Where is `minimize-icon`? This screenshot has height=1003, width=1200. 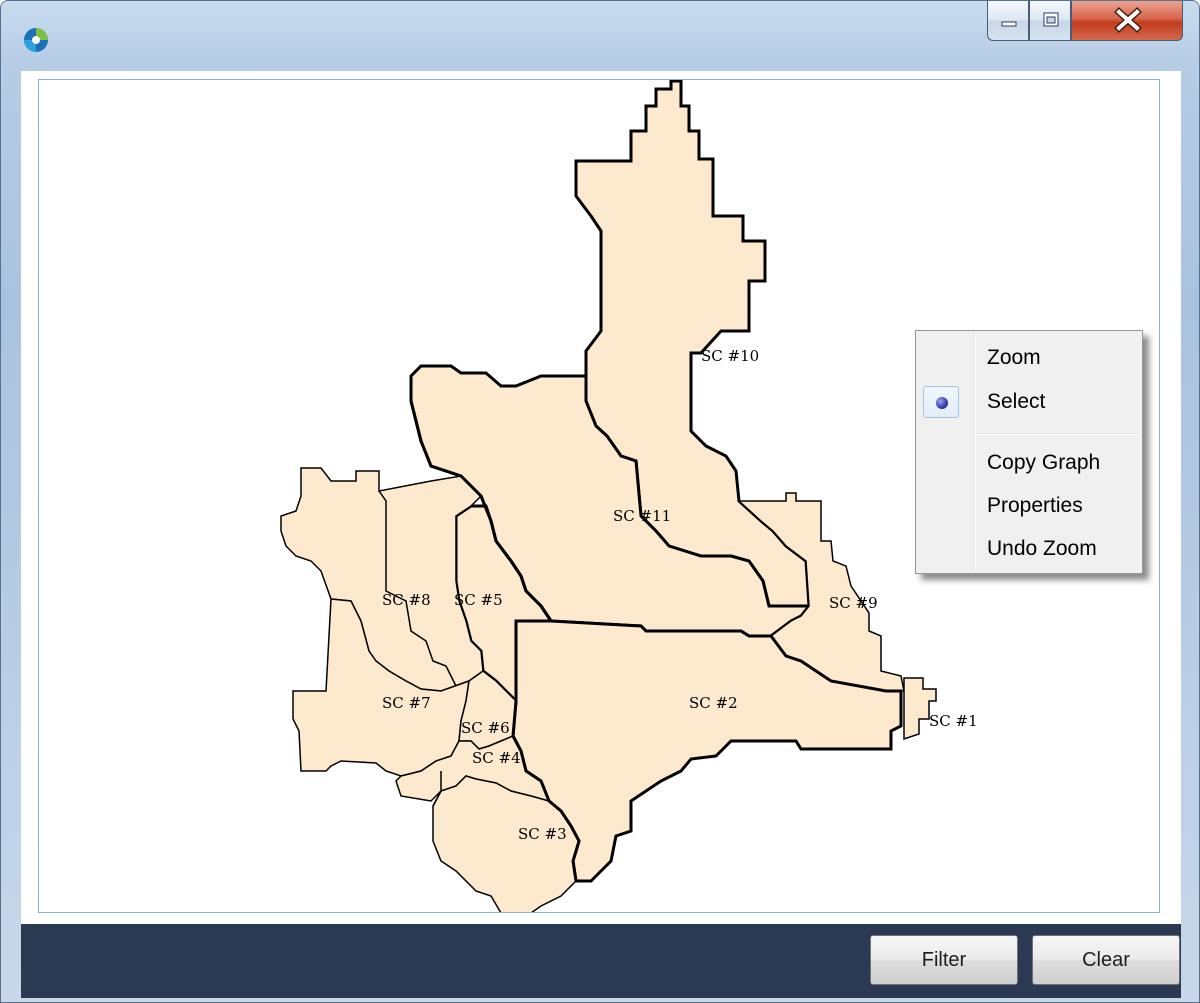 minimize-icon is located at coordinates (1009, 24).